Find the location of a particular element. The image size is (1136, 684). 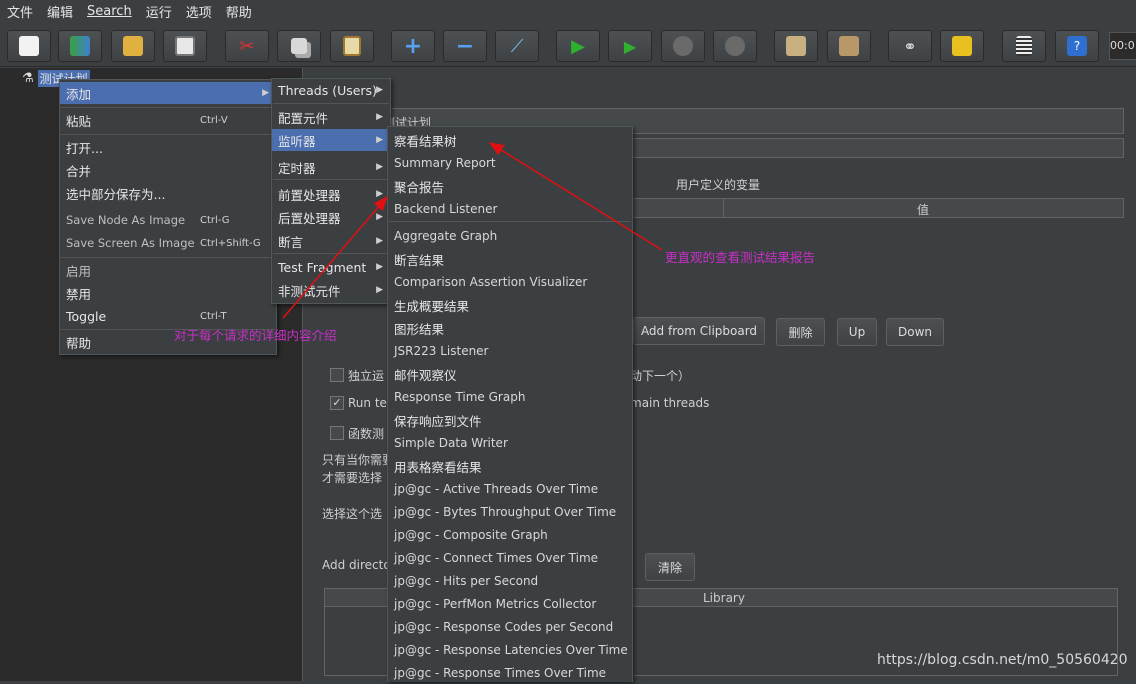

watermark: https://blog.csdn.net/m0_50560420 is located at coordinates (1002, 660).